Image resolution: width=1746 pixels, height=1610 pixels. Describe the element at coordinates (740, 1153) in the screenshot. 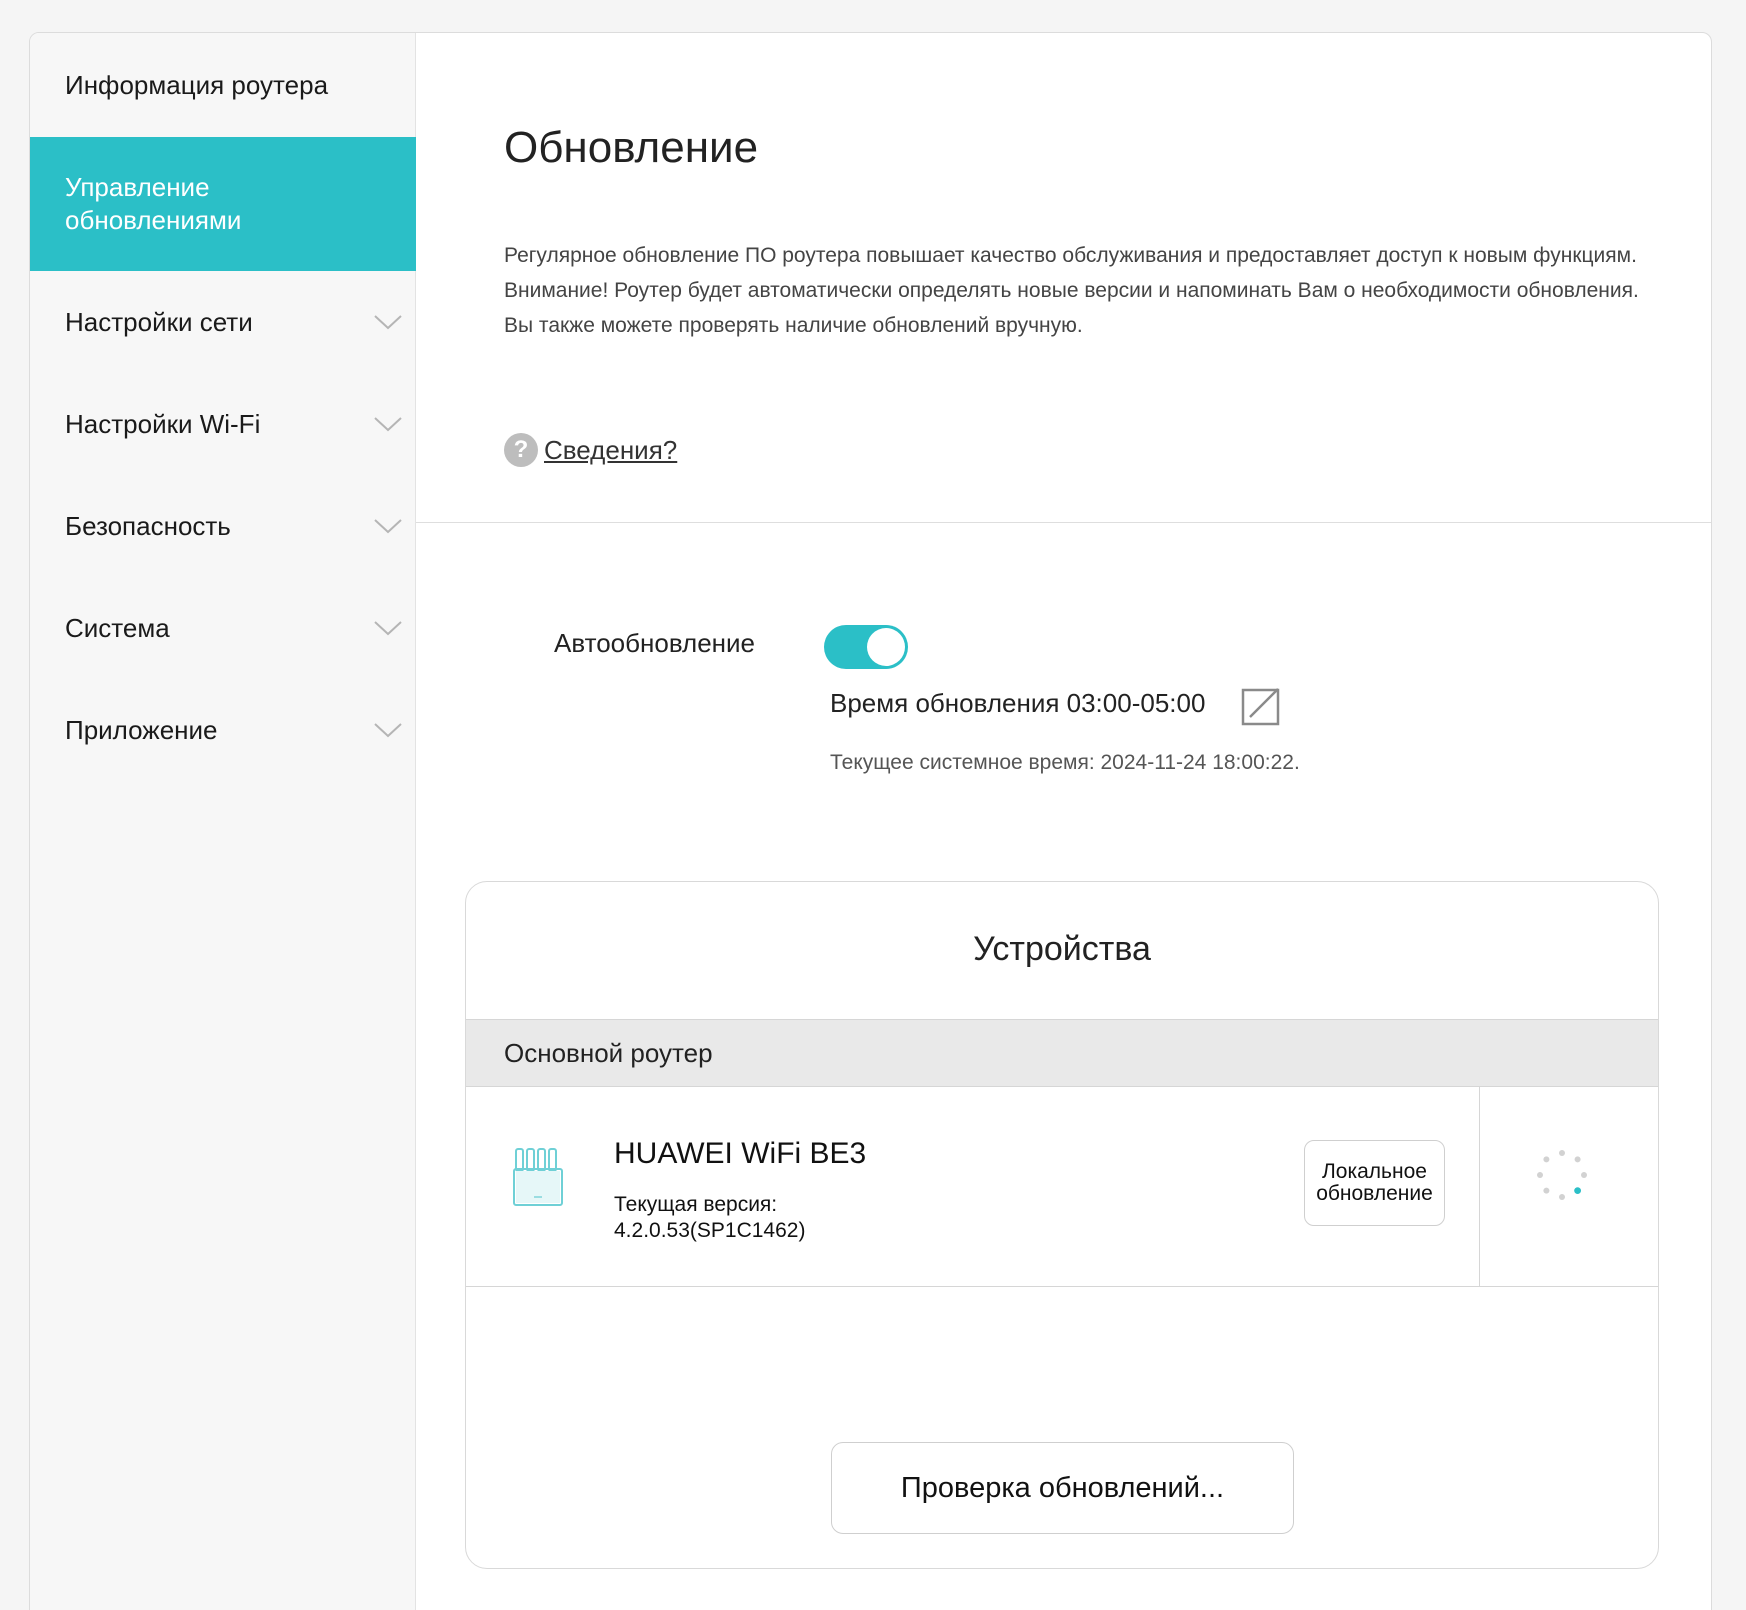

I see `device-name: HUAWEI WiFi BE3` at that location.